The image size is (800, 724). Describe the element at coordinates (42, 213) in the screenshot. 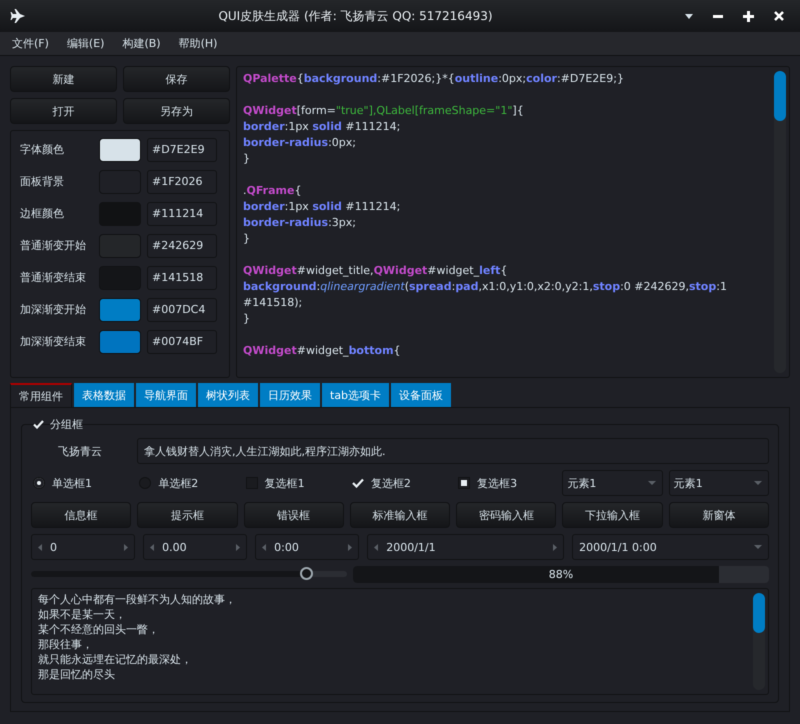

I see `color-label: 边框颜色` at that location.